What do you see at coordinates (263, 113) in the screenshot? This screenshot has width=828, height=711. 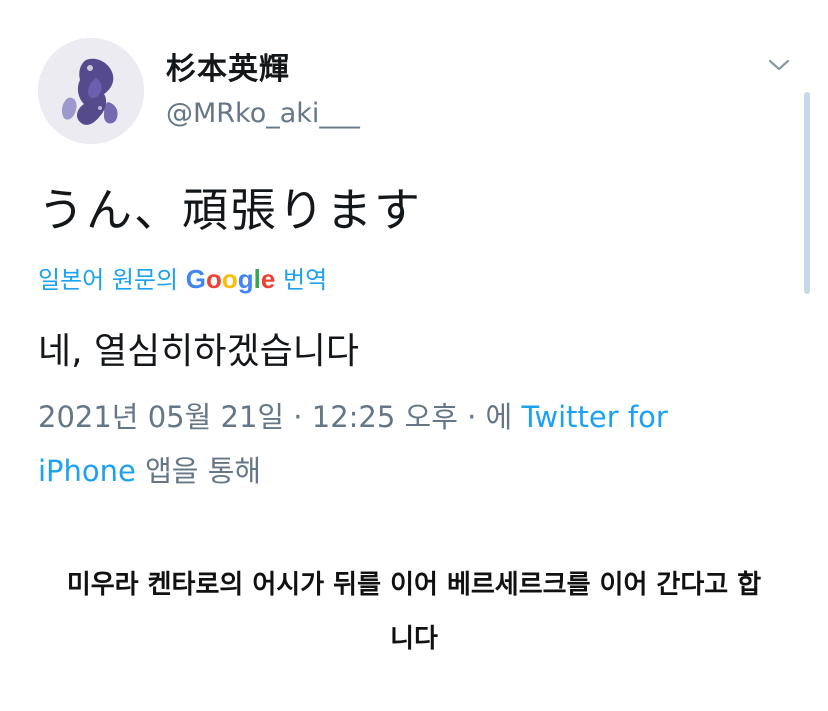 I see `user-handle: @MRko_aki___` at bounding box center [263, 113].